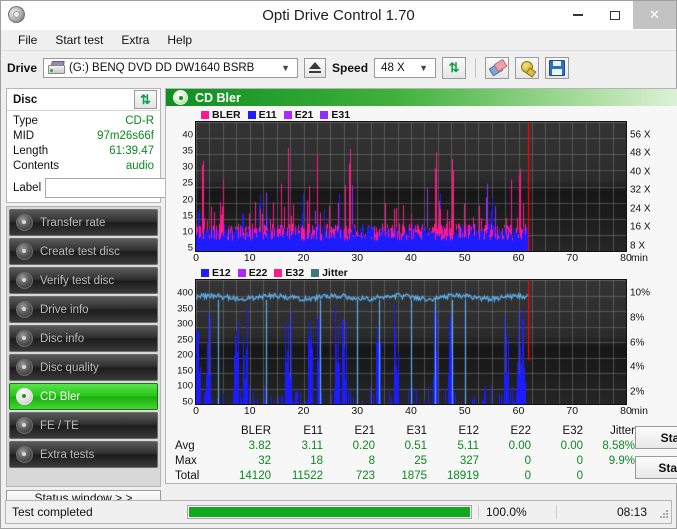 The width and height of the screenshot is (677, 529). Describe the element at coordinates (662, 512) in the screenshot. I see `resize-grip` at that location.